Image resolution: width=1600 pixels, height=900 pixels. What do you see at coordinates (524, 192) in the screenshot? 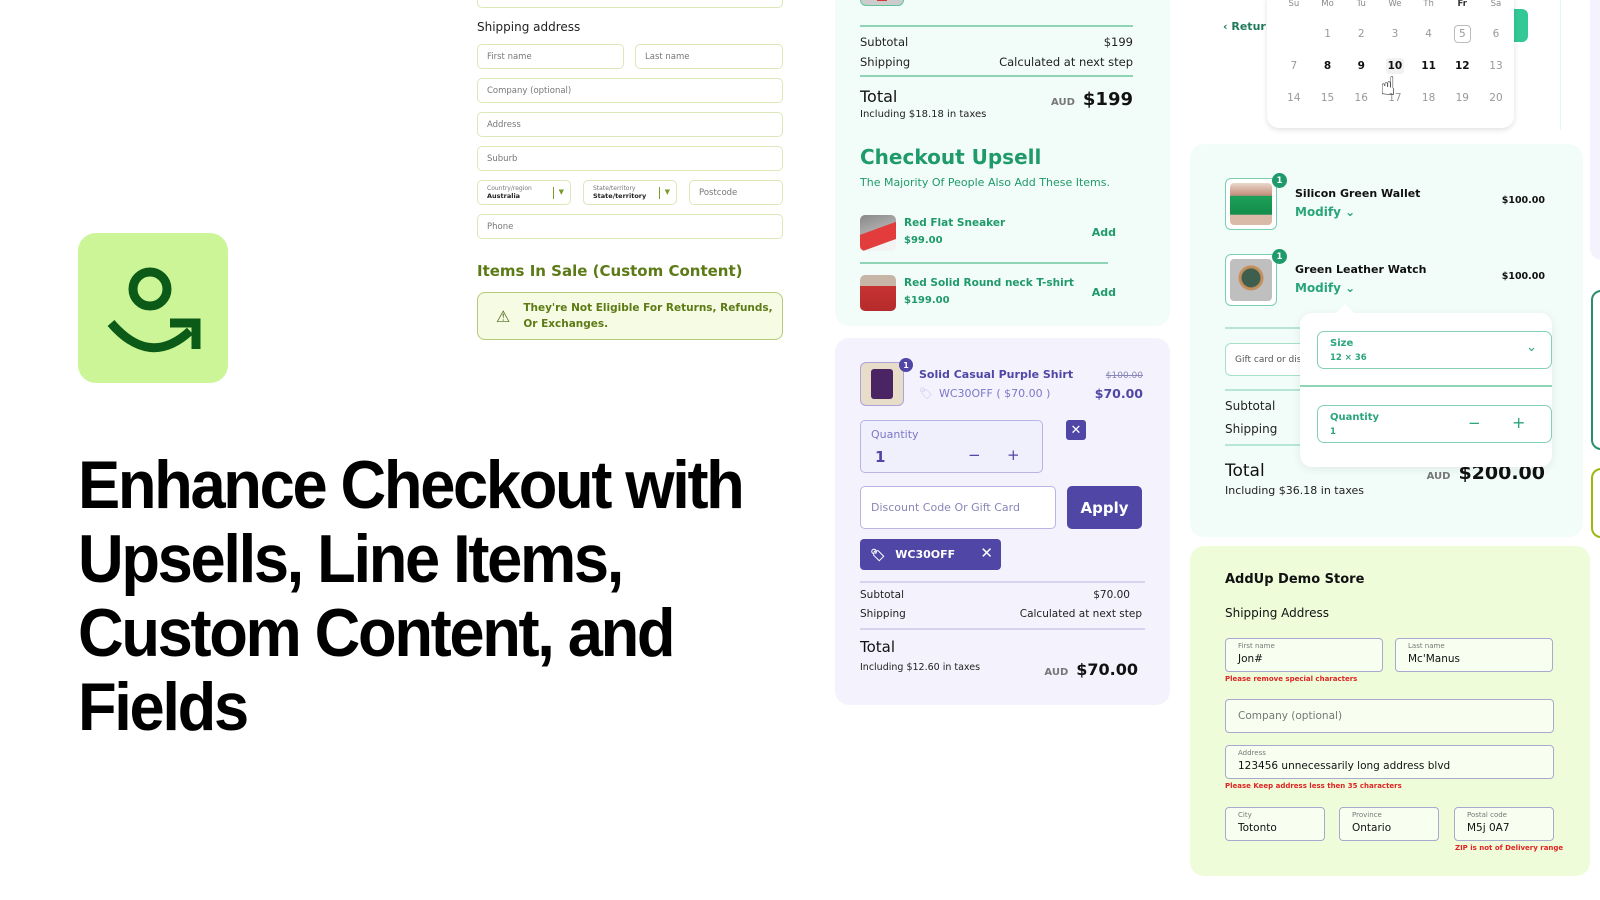
I see `country-select: Country/region Australia ▼` at bounding box center [524, 192].